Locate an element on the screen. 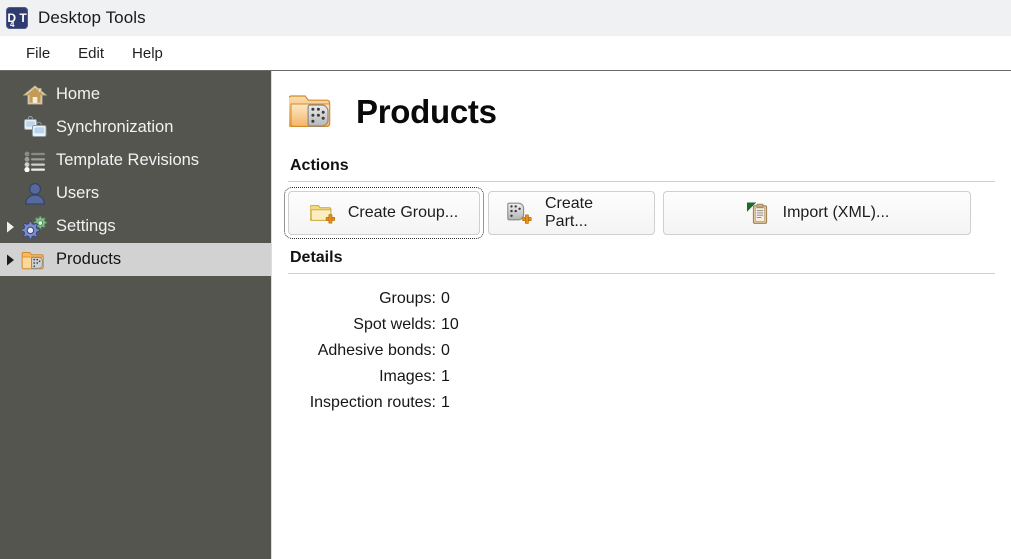  page-header: Products is located at coordinates (641, 112).